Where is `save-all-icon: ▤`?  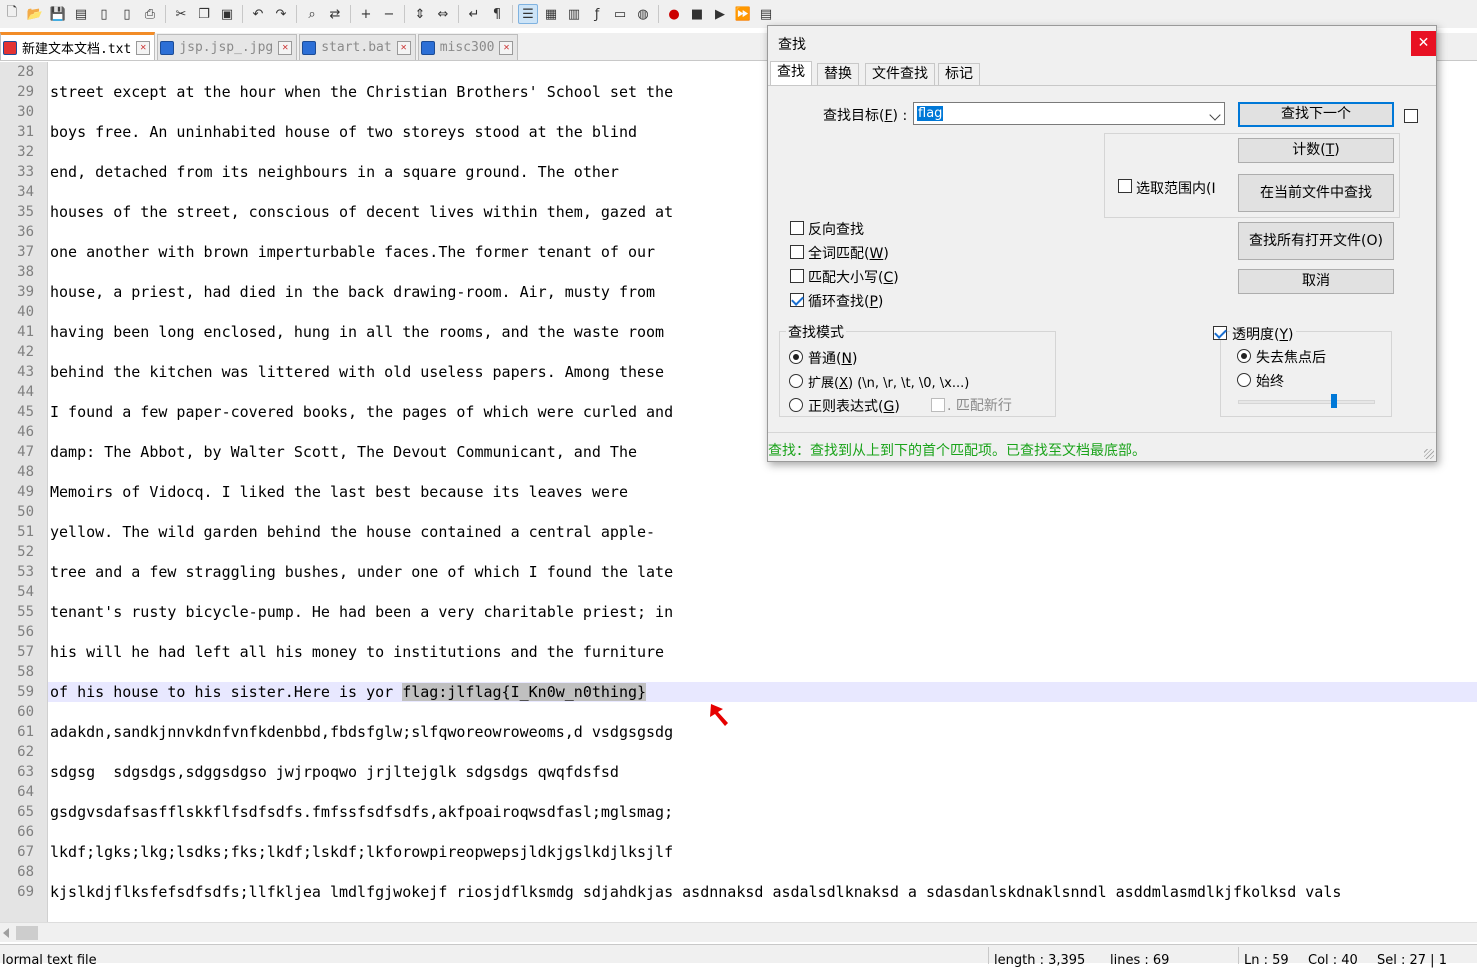
save-all-icon: ▤ is located at coordinates (81, 14).